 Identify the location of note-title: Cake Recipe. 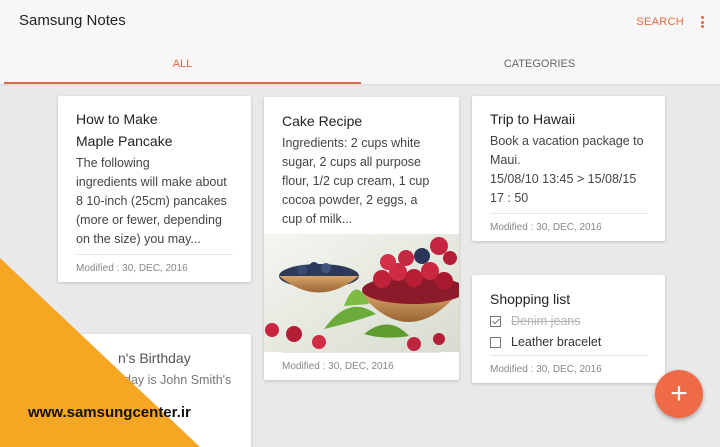
(322, 121).